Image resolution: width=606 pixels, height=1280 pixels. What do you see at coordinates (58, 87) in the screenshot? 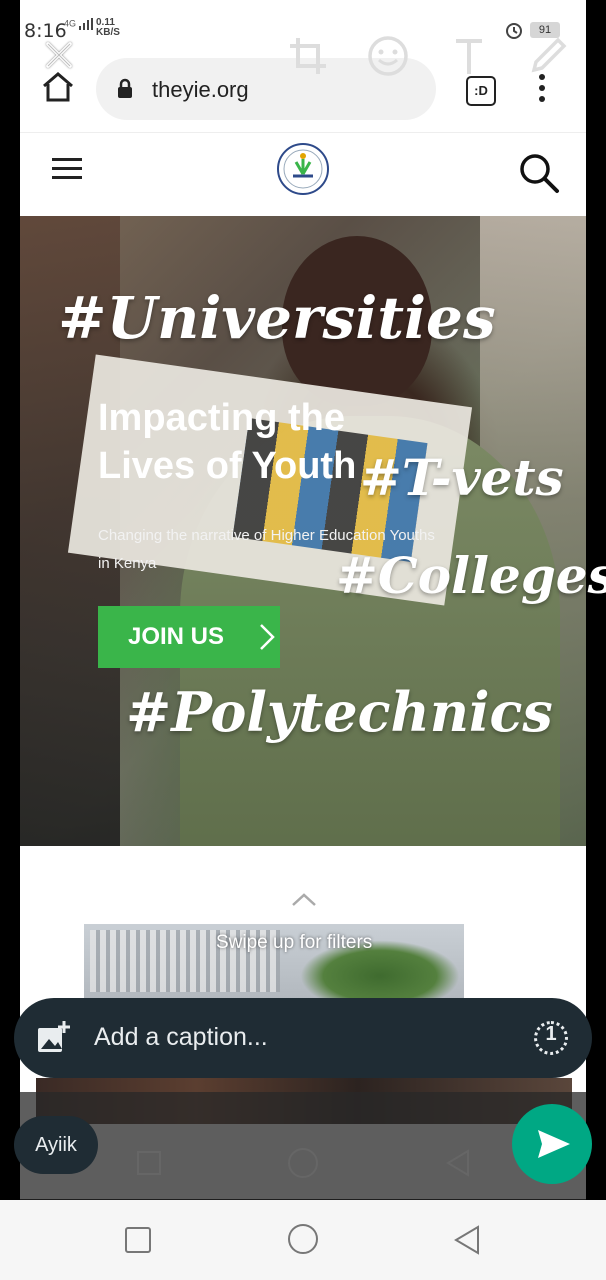
I see `home-icon` at bounding box center [58, 87].